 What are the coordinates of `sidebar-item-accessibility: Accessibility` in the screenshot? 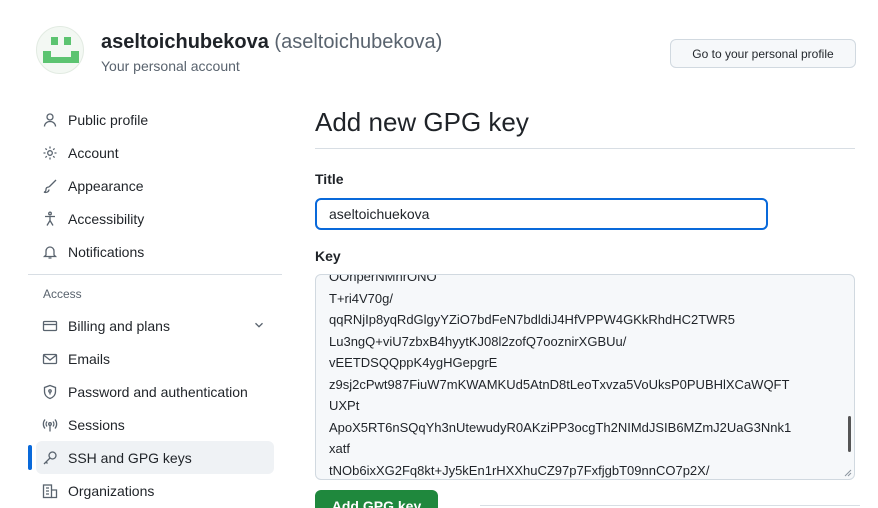 It's located at (155, 218).